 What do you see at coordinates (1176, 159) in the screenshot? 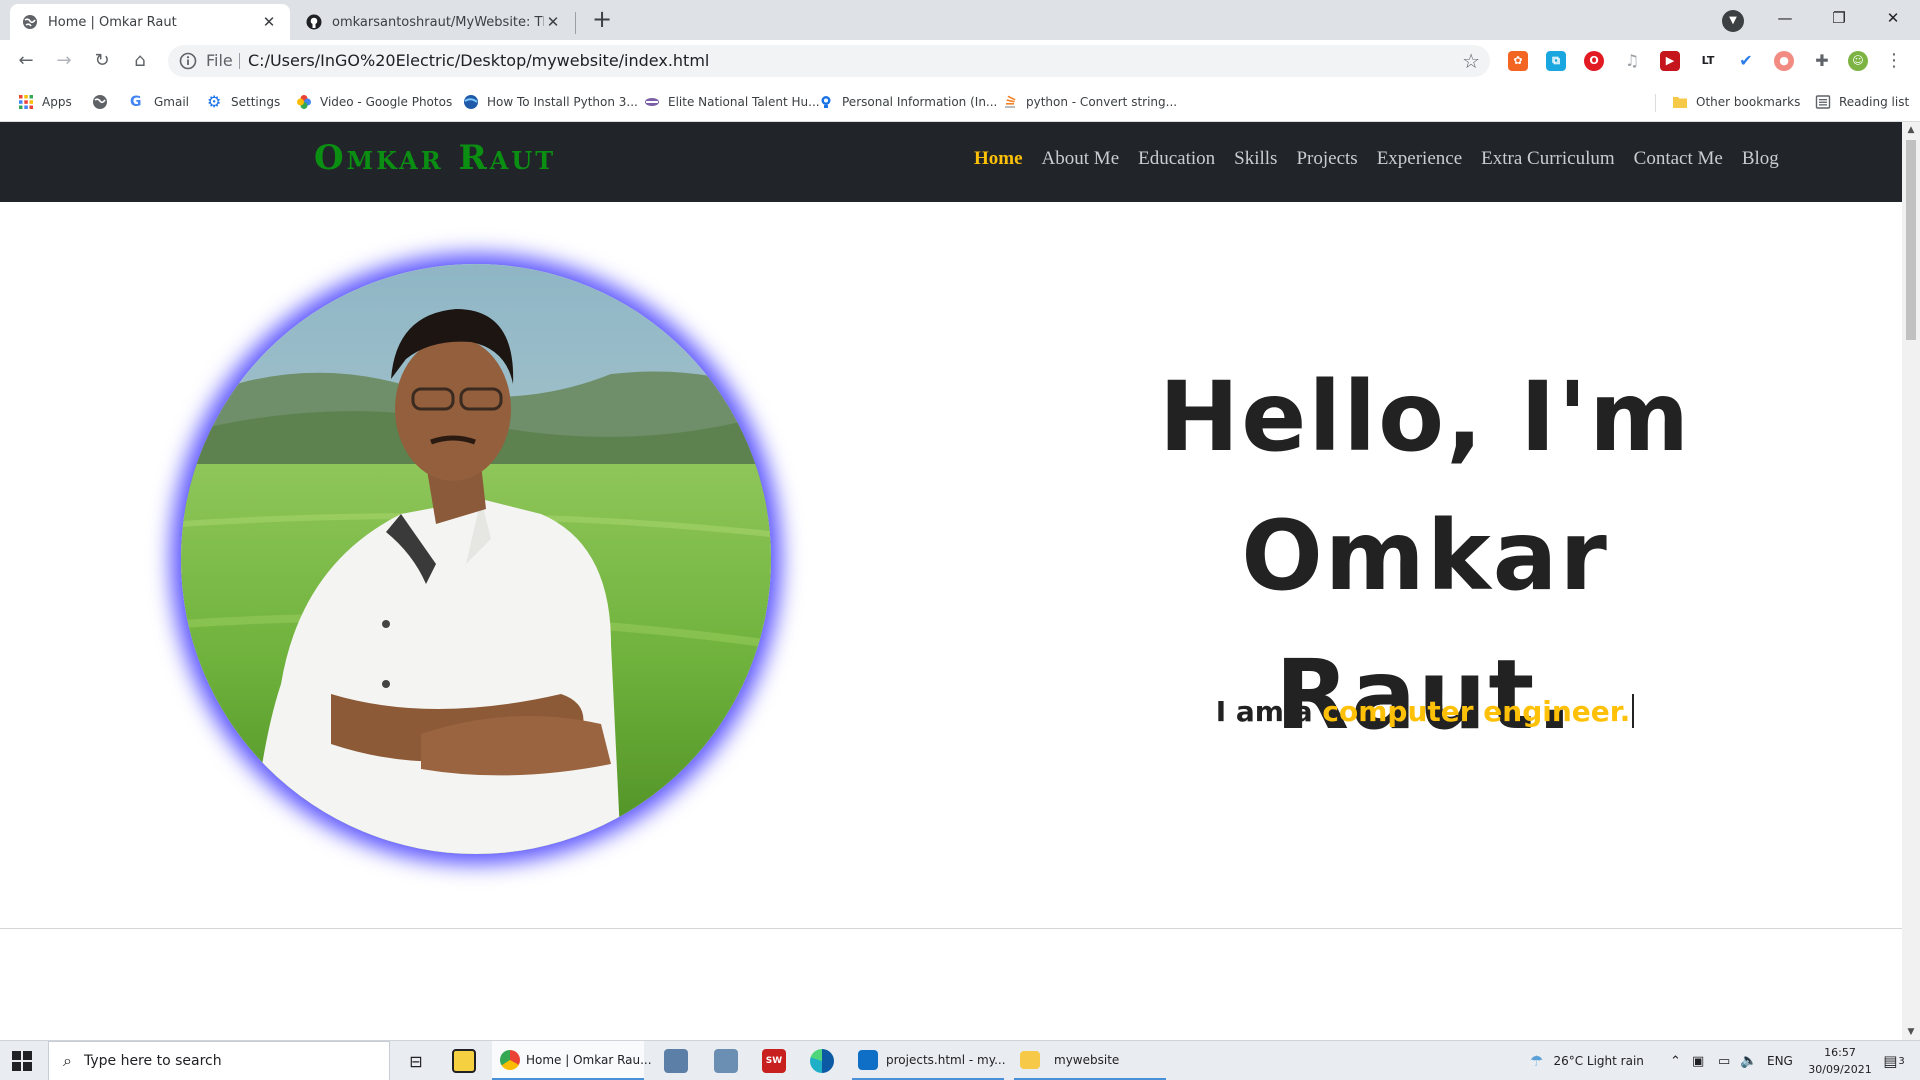
I see `nav-link-education: Education` at bounding box center [1176, 159].